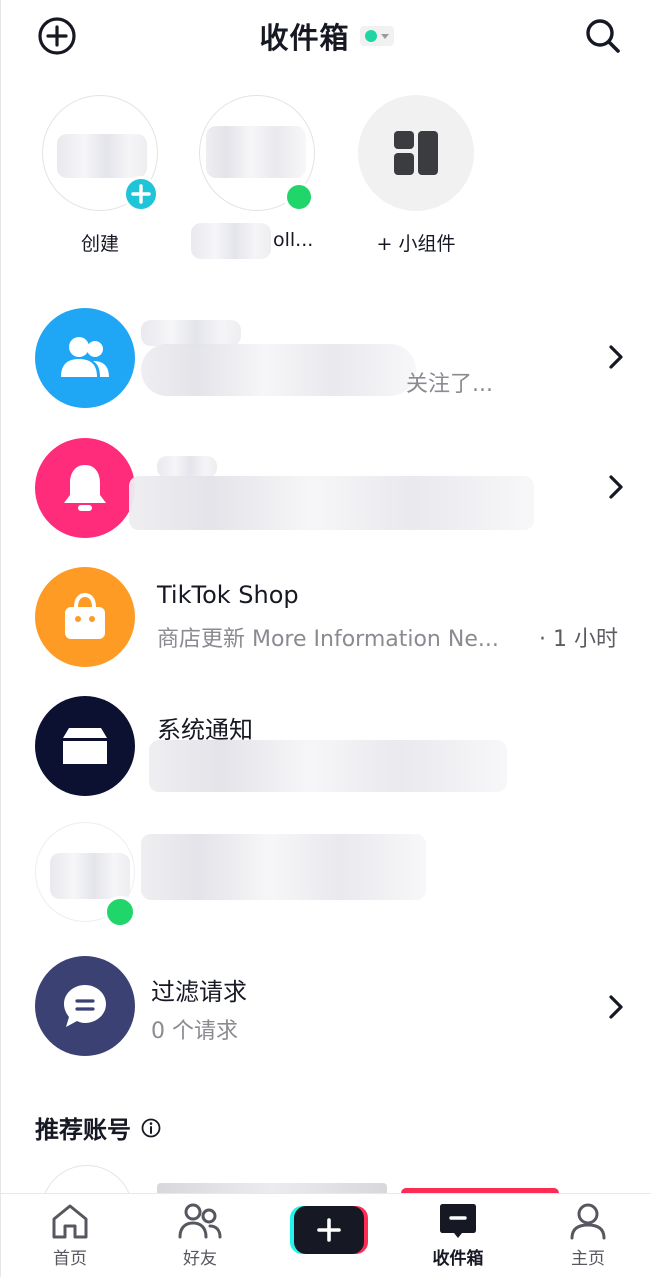 The width and height of the screenshot is (651, 1277). I want to click on title-area: 收件箱, so click(326, 36).